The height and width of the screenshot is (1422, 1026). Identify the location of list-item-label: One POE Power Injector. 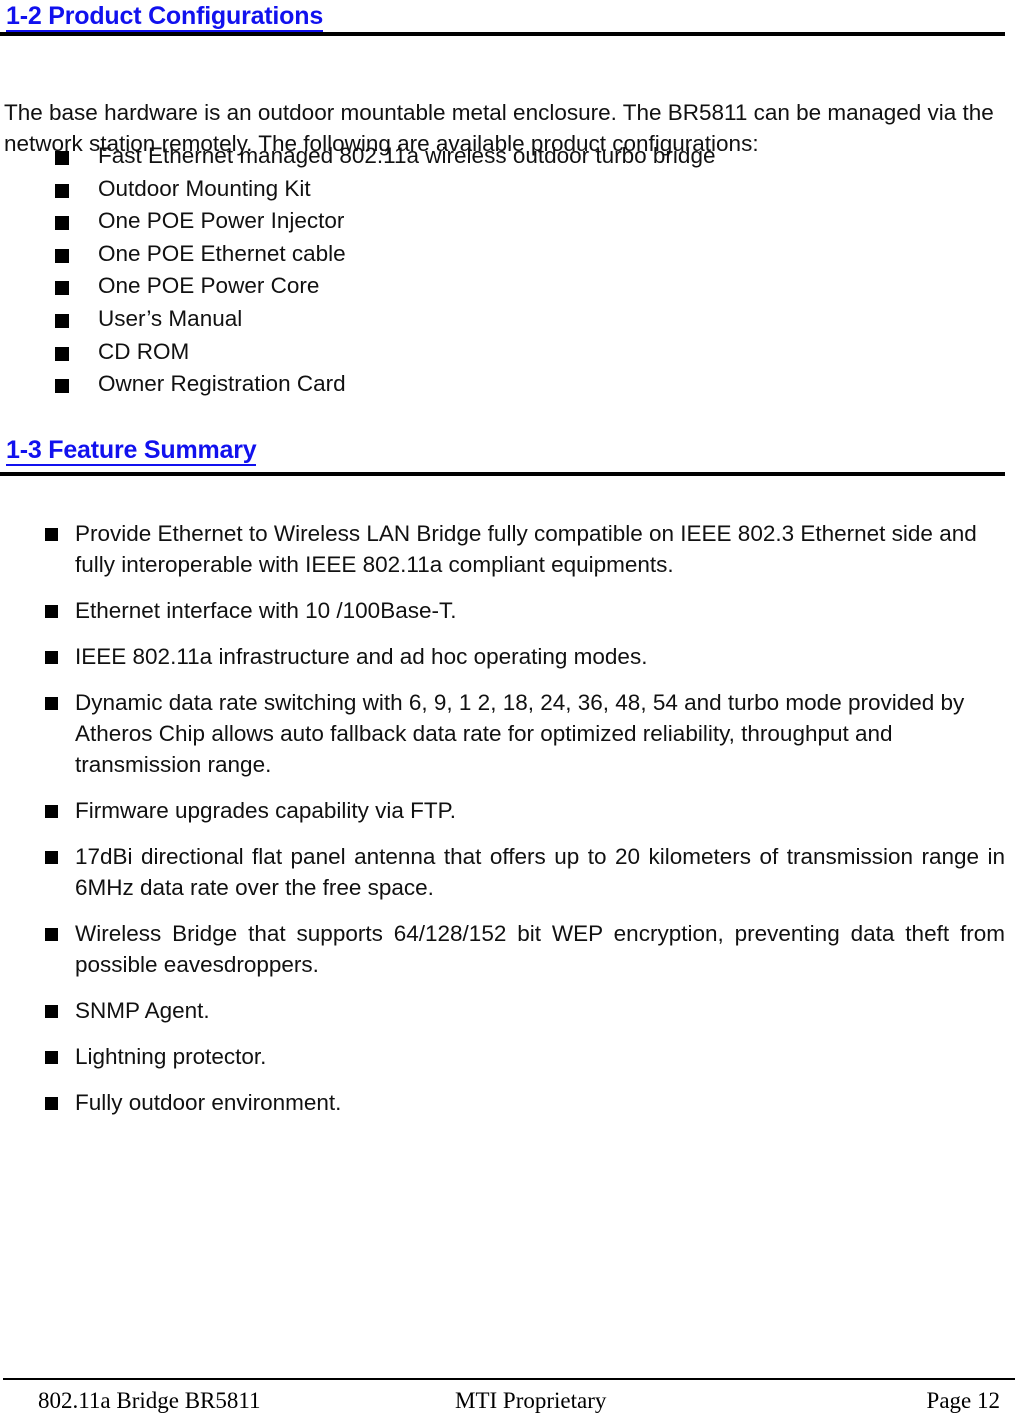
(221, 221).